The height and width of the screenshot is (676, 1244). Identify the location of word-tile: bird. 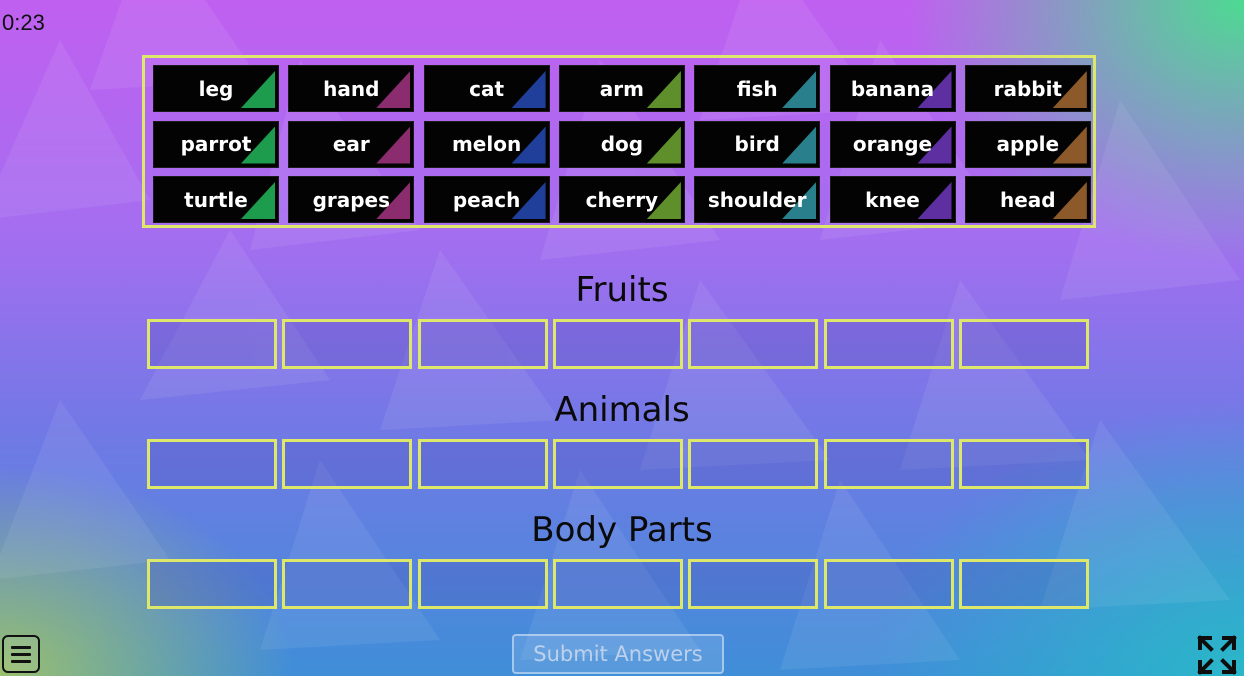
(757, 144).